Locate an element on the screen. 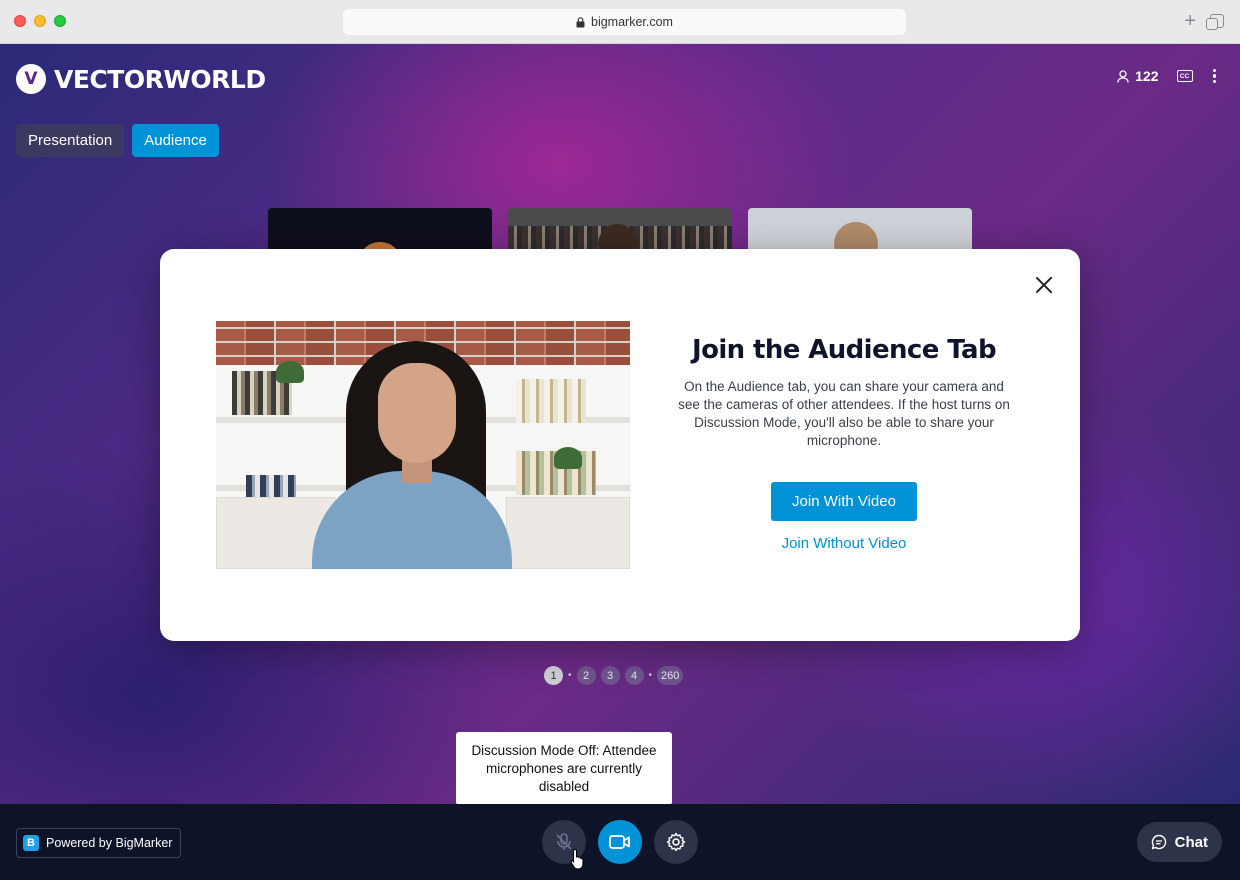 Image resolution: width=1240 pixels, height=880 pixels. settings-button is located at coordinates (676, 842).